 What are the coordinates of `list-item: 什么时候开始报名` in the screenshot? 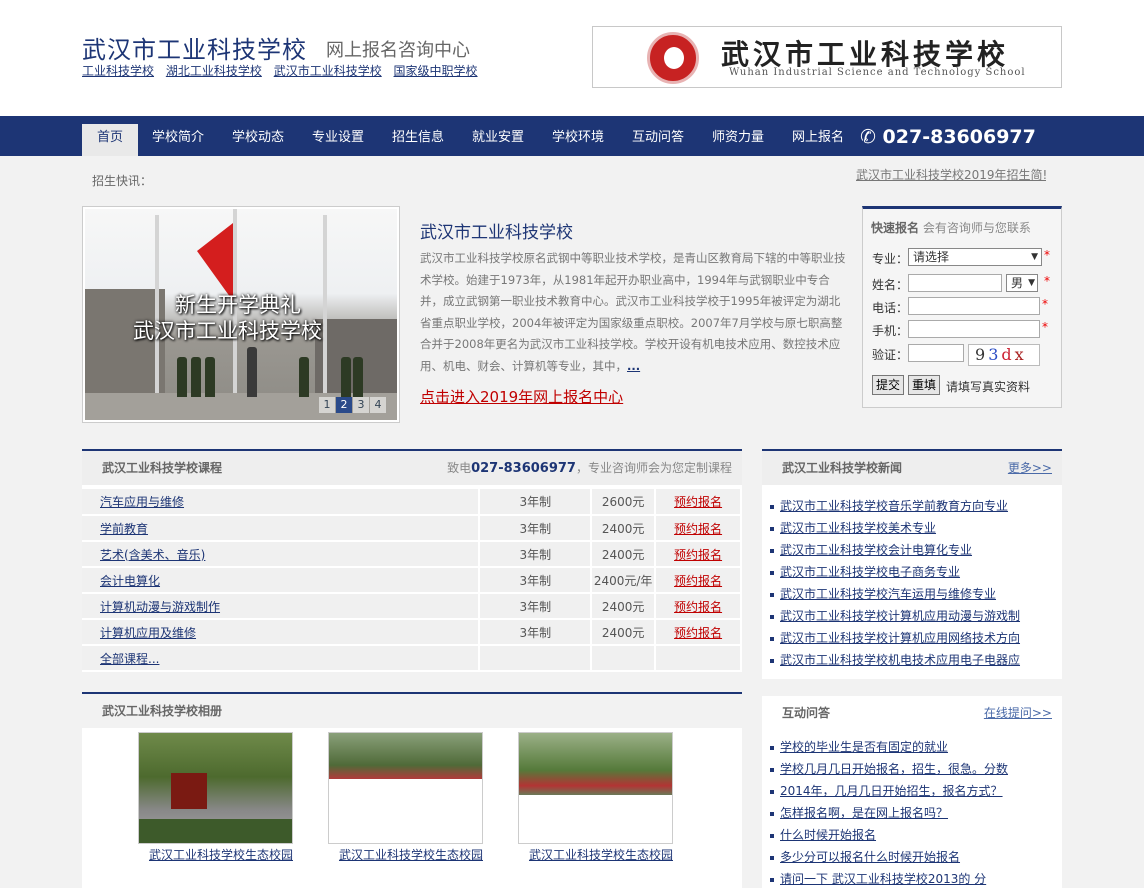 It's located at (914, 835).